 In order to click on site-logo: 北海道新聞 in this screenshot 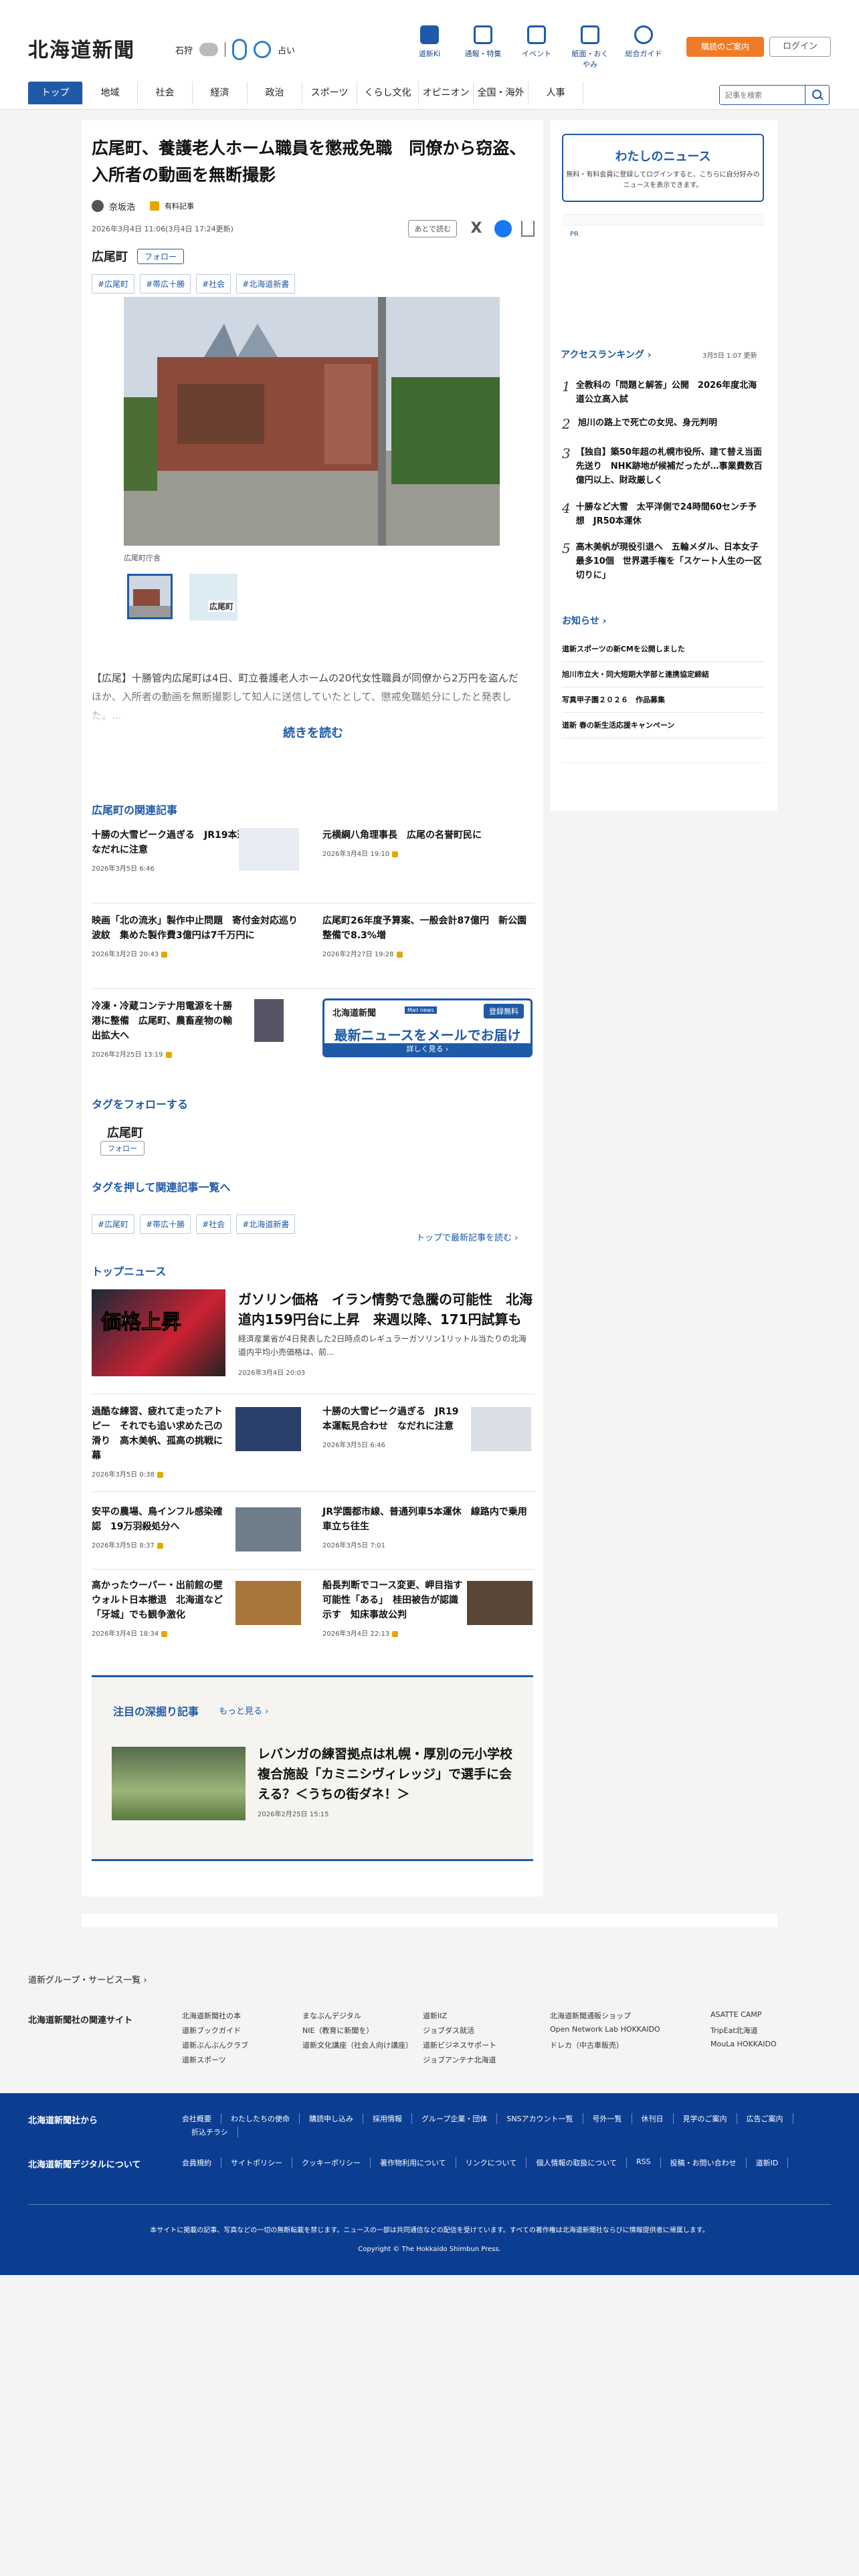, I will do `click(81, 48)`.